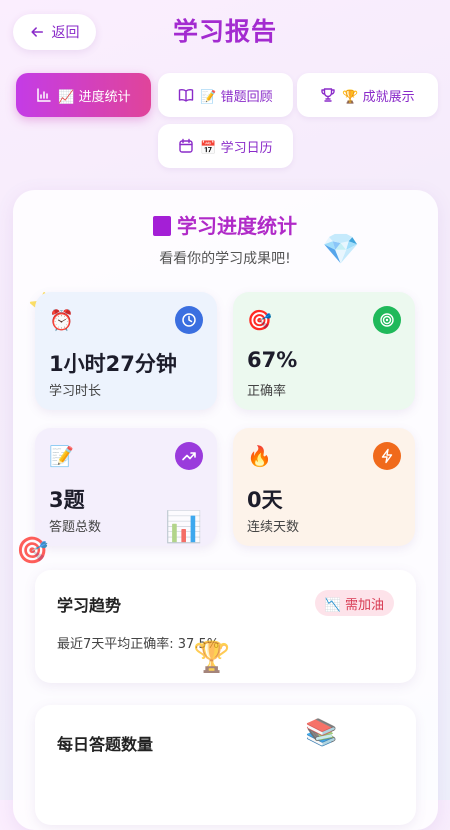 The image size is (450, 830). Describe the element at coordinates (184, 527) in the screenshot. I see `bar-chart-decoration-icon: 📊` at that location.